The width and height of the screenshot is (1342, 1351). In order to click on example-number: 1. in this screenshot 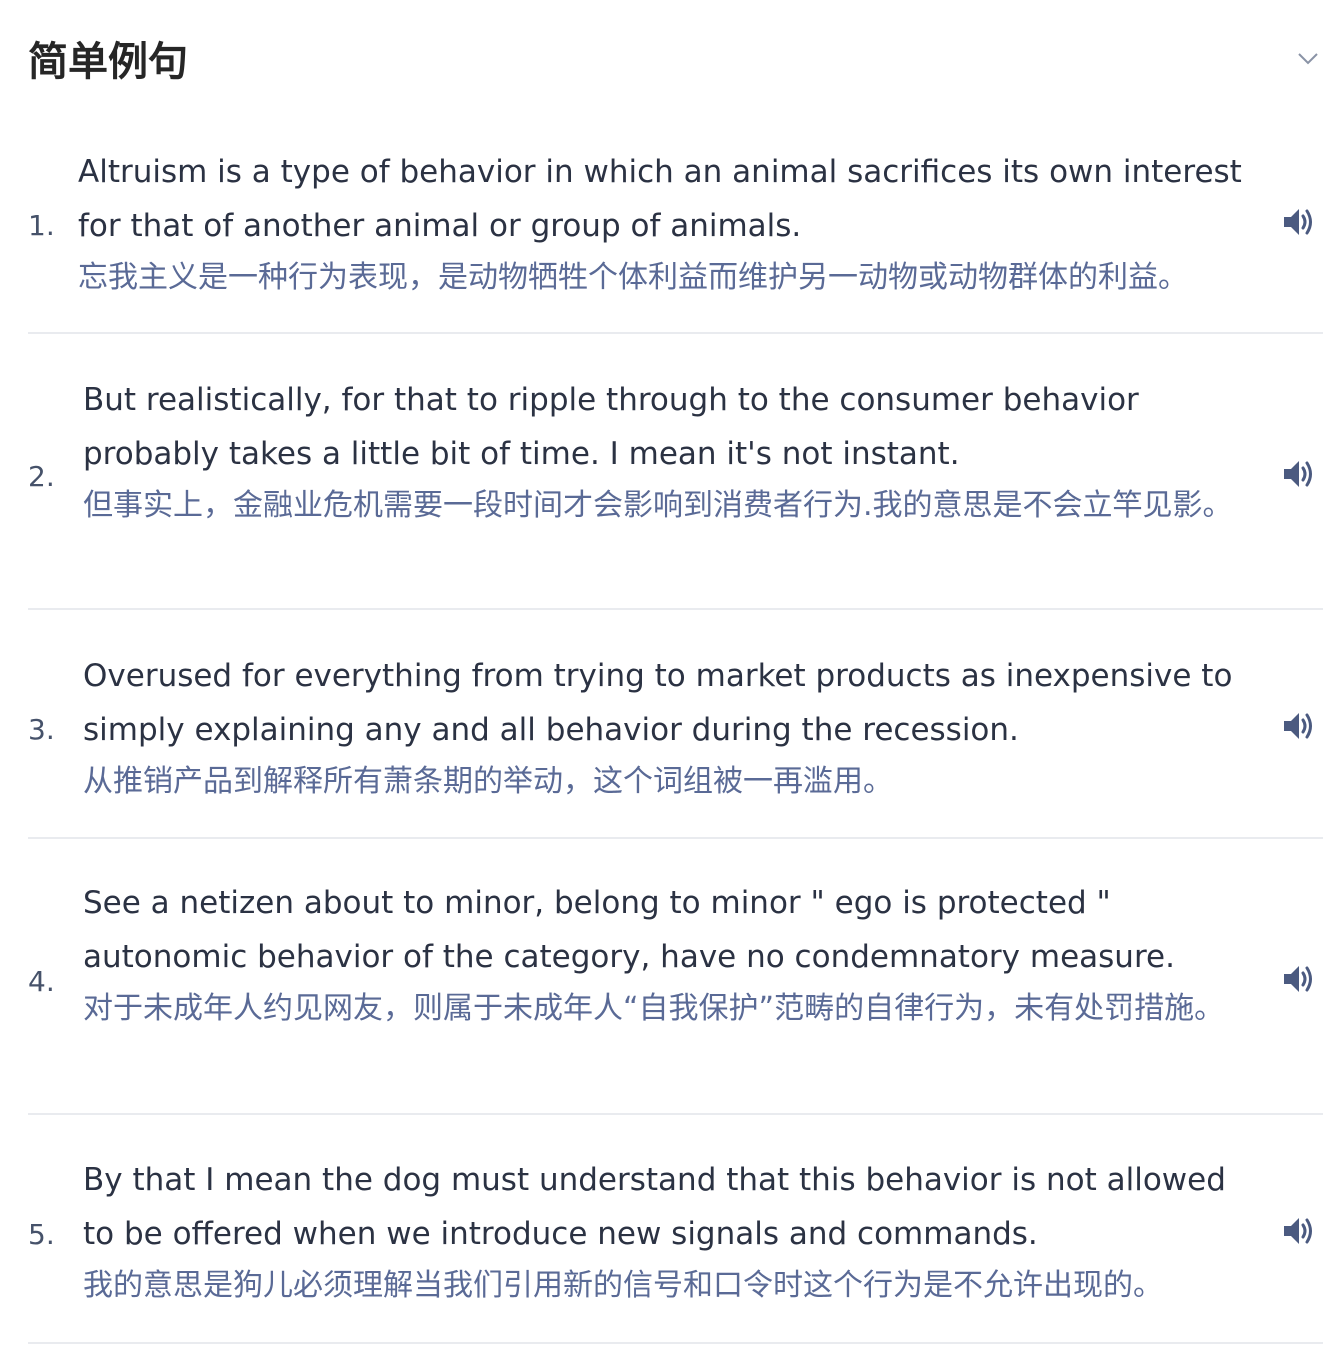, I will do `click(41, 225)`.